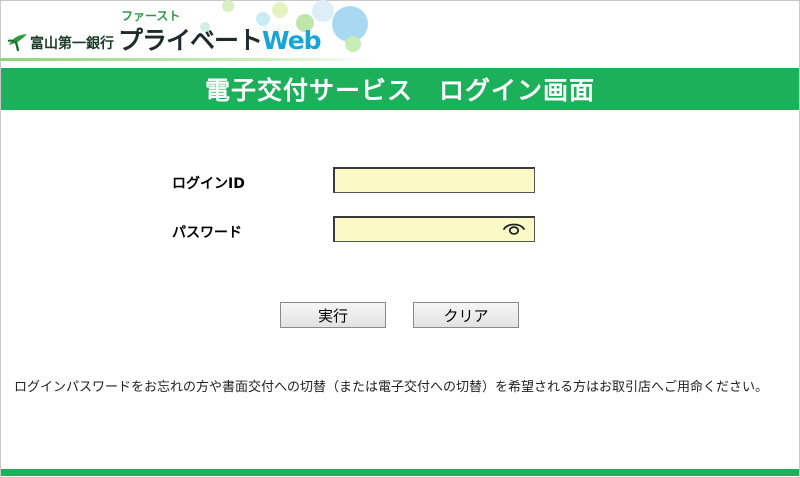 The height and width of the screenshot is (478, 800). I want to click on clear-button: クリア, so click(466, 315).